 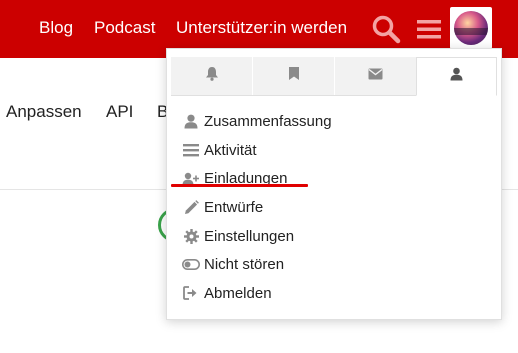 I want to click on menu-item-label: Nicht stören, so click(x=244, y=265).